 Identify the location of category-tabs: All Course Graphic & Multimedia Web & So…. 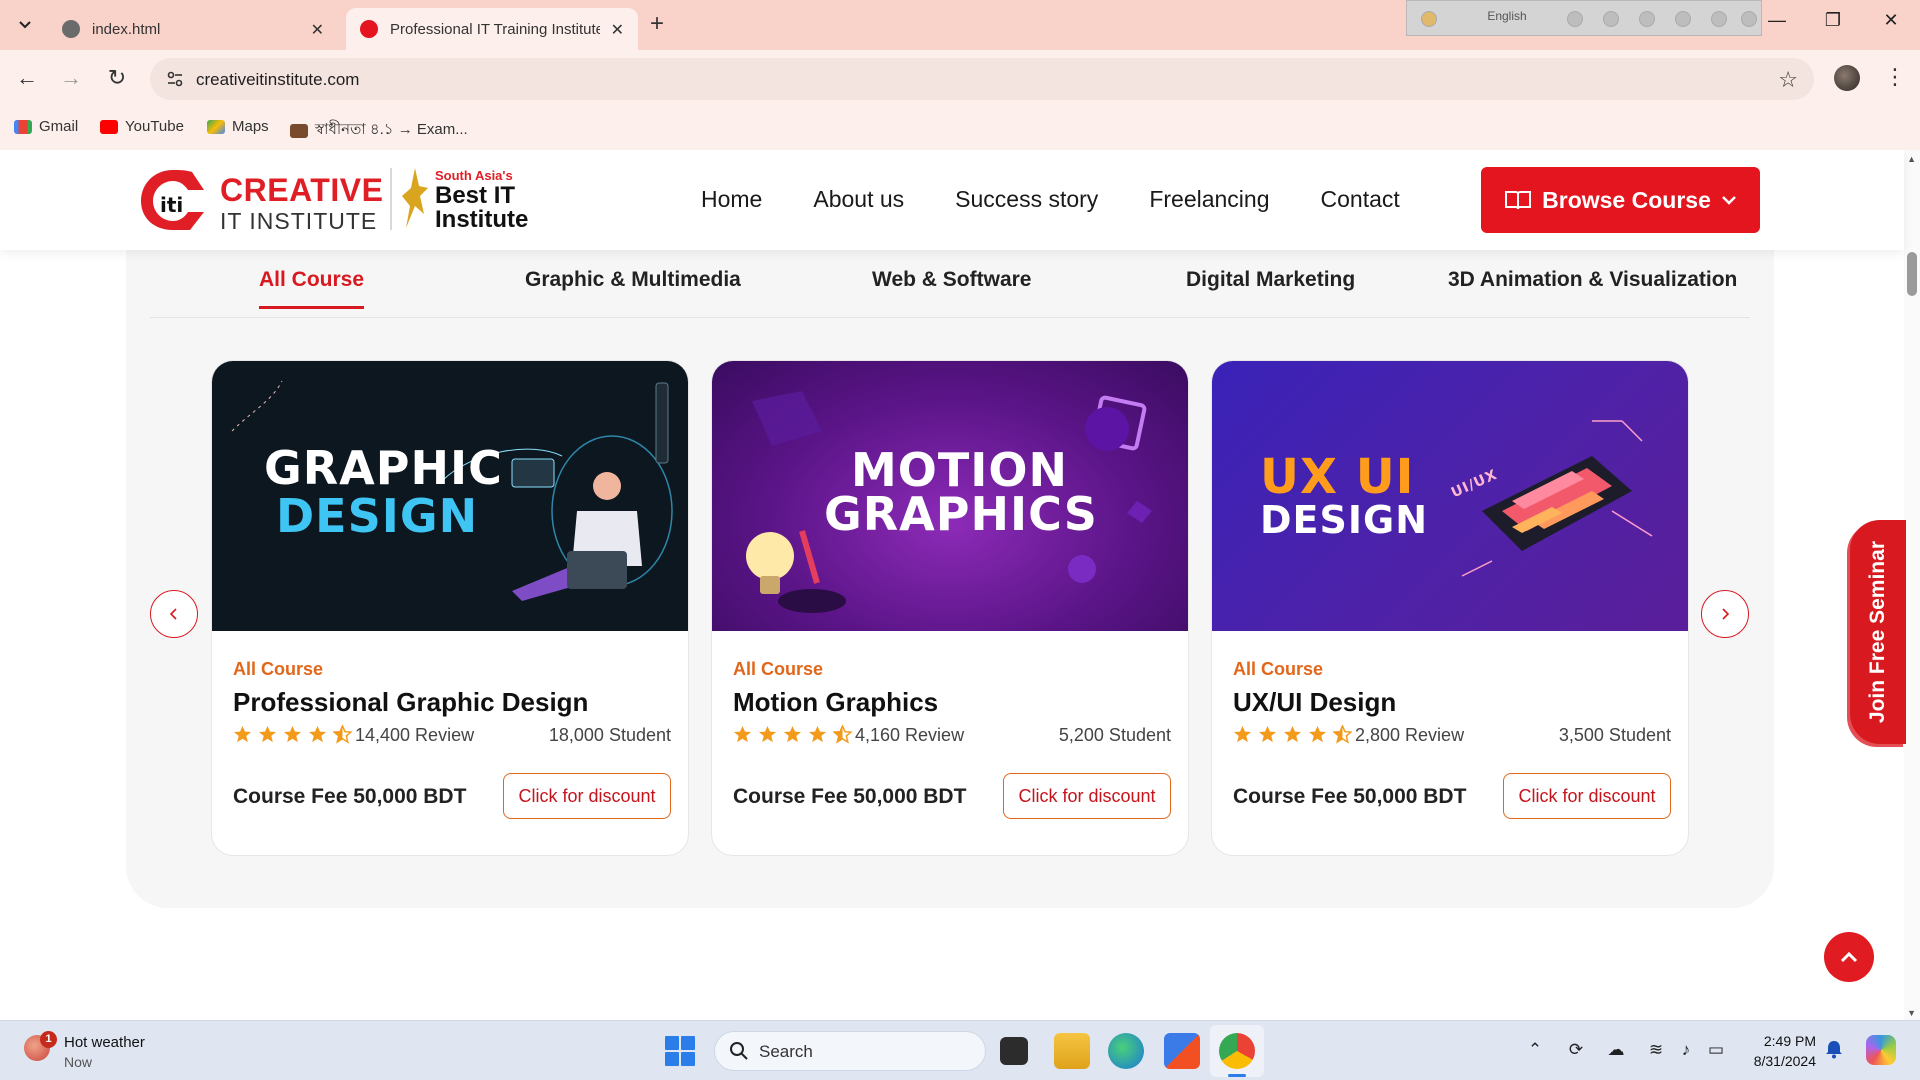
(950, 293).